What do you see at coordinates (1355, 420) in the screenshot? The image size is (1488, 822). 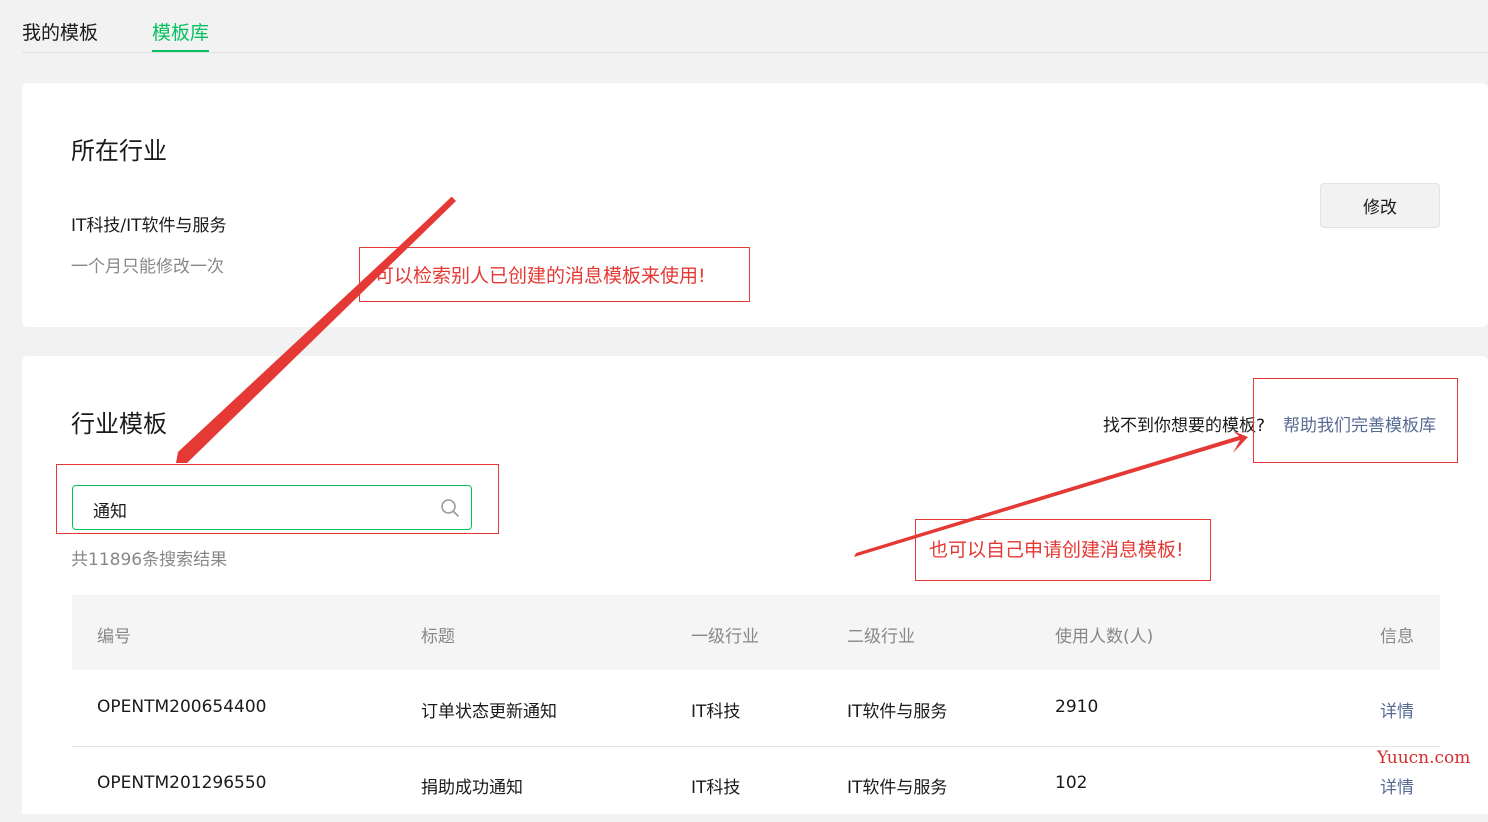 I see `annotation-box-help-link` at bounding box center [1355, 420].